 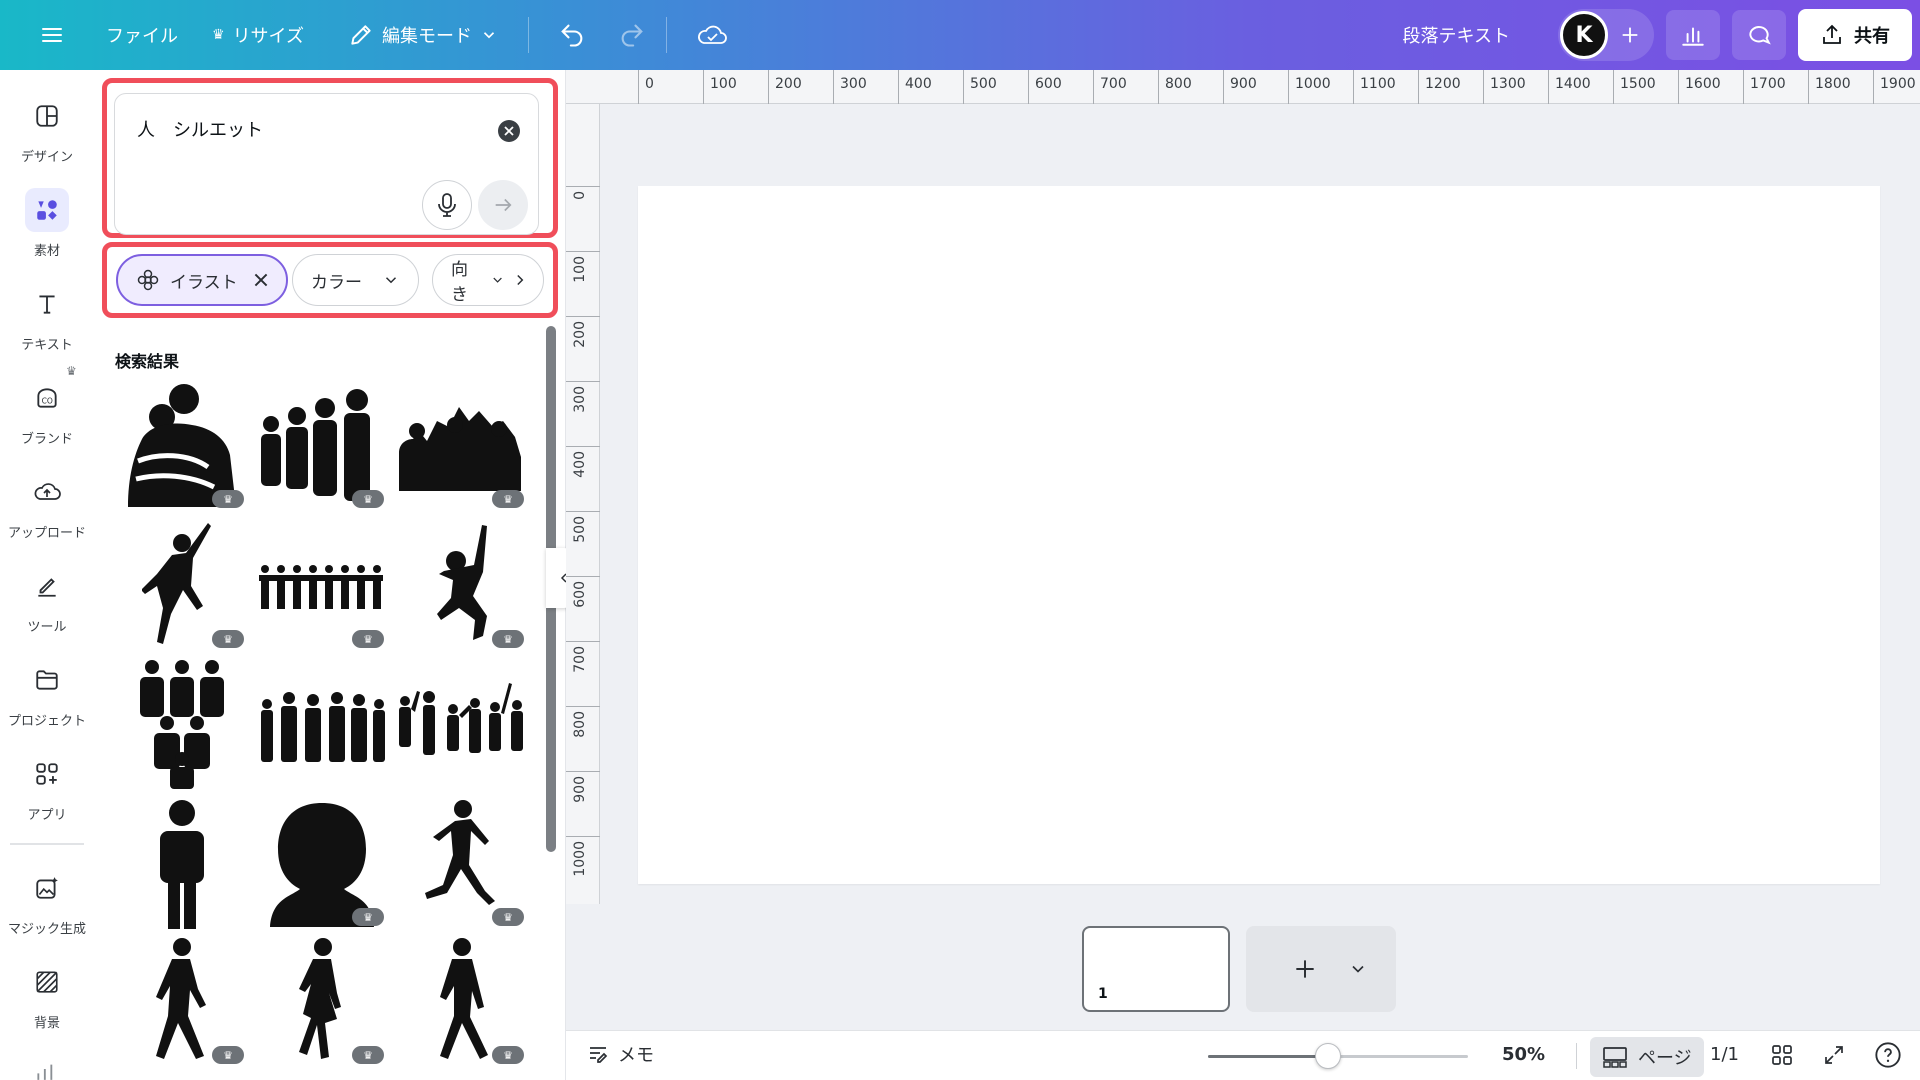 I want to click on filter-chip-label: イラスト, so click(x=204, y=282).